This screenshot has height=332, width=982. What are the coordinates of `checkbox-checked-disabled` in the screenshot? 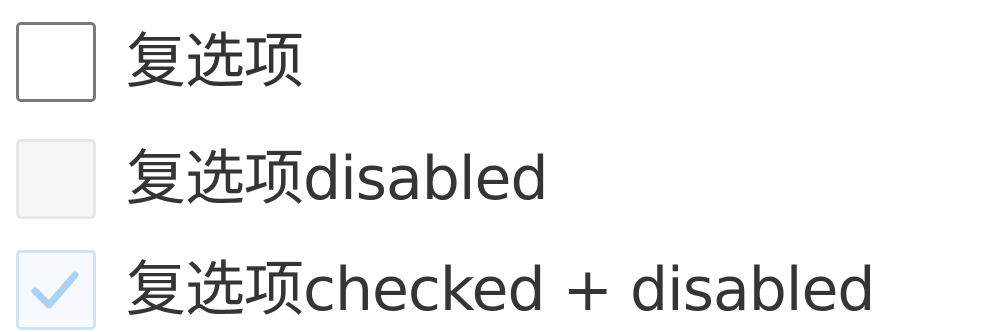 It's located at (56, 290).